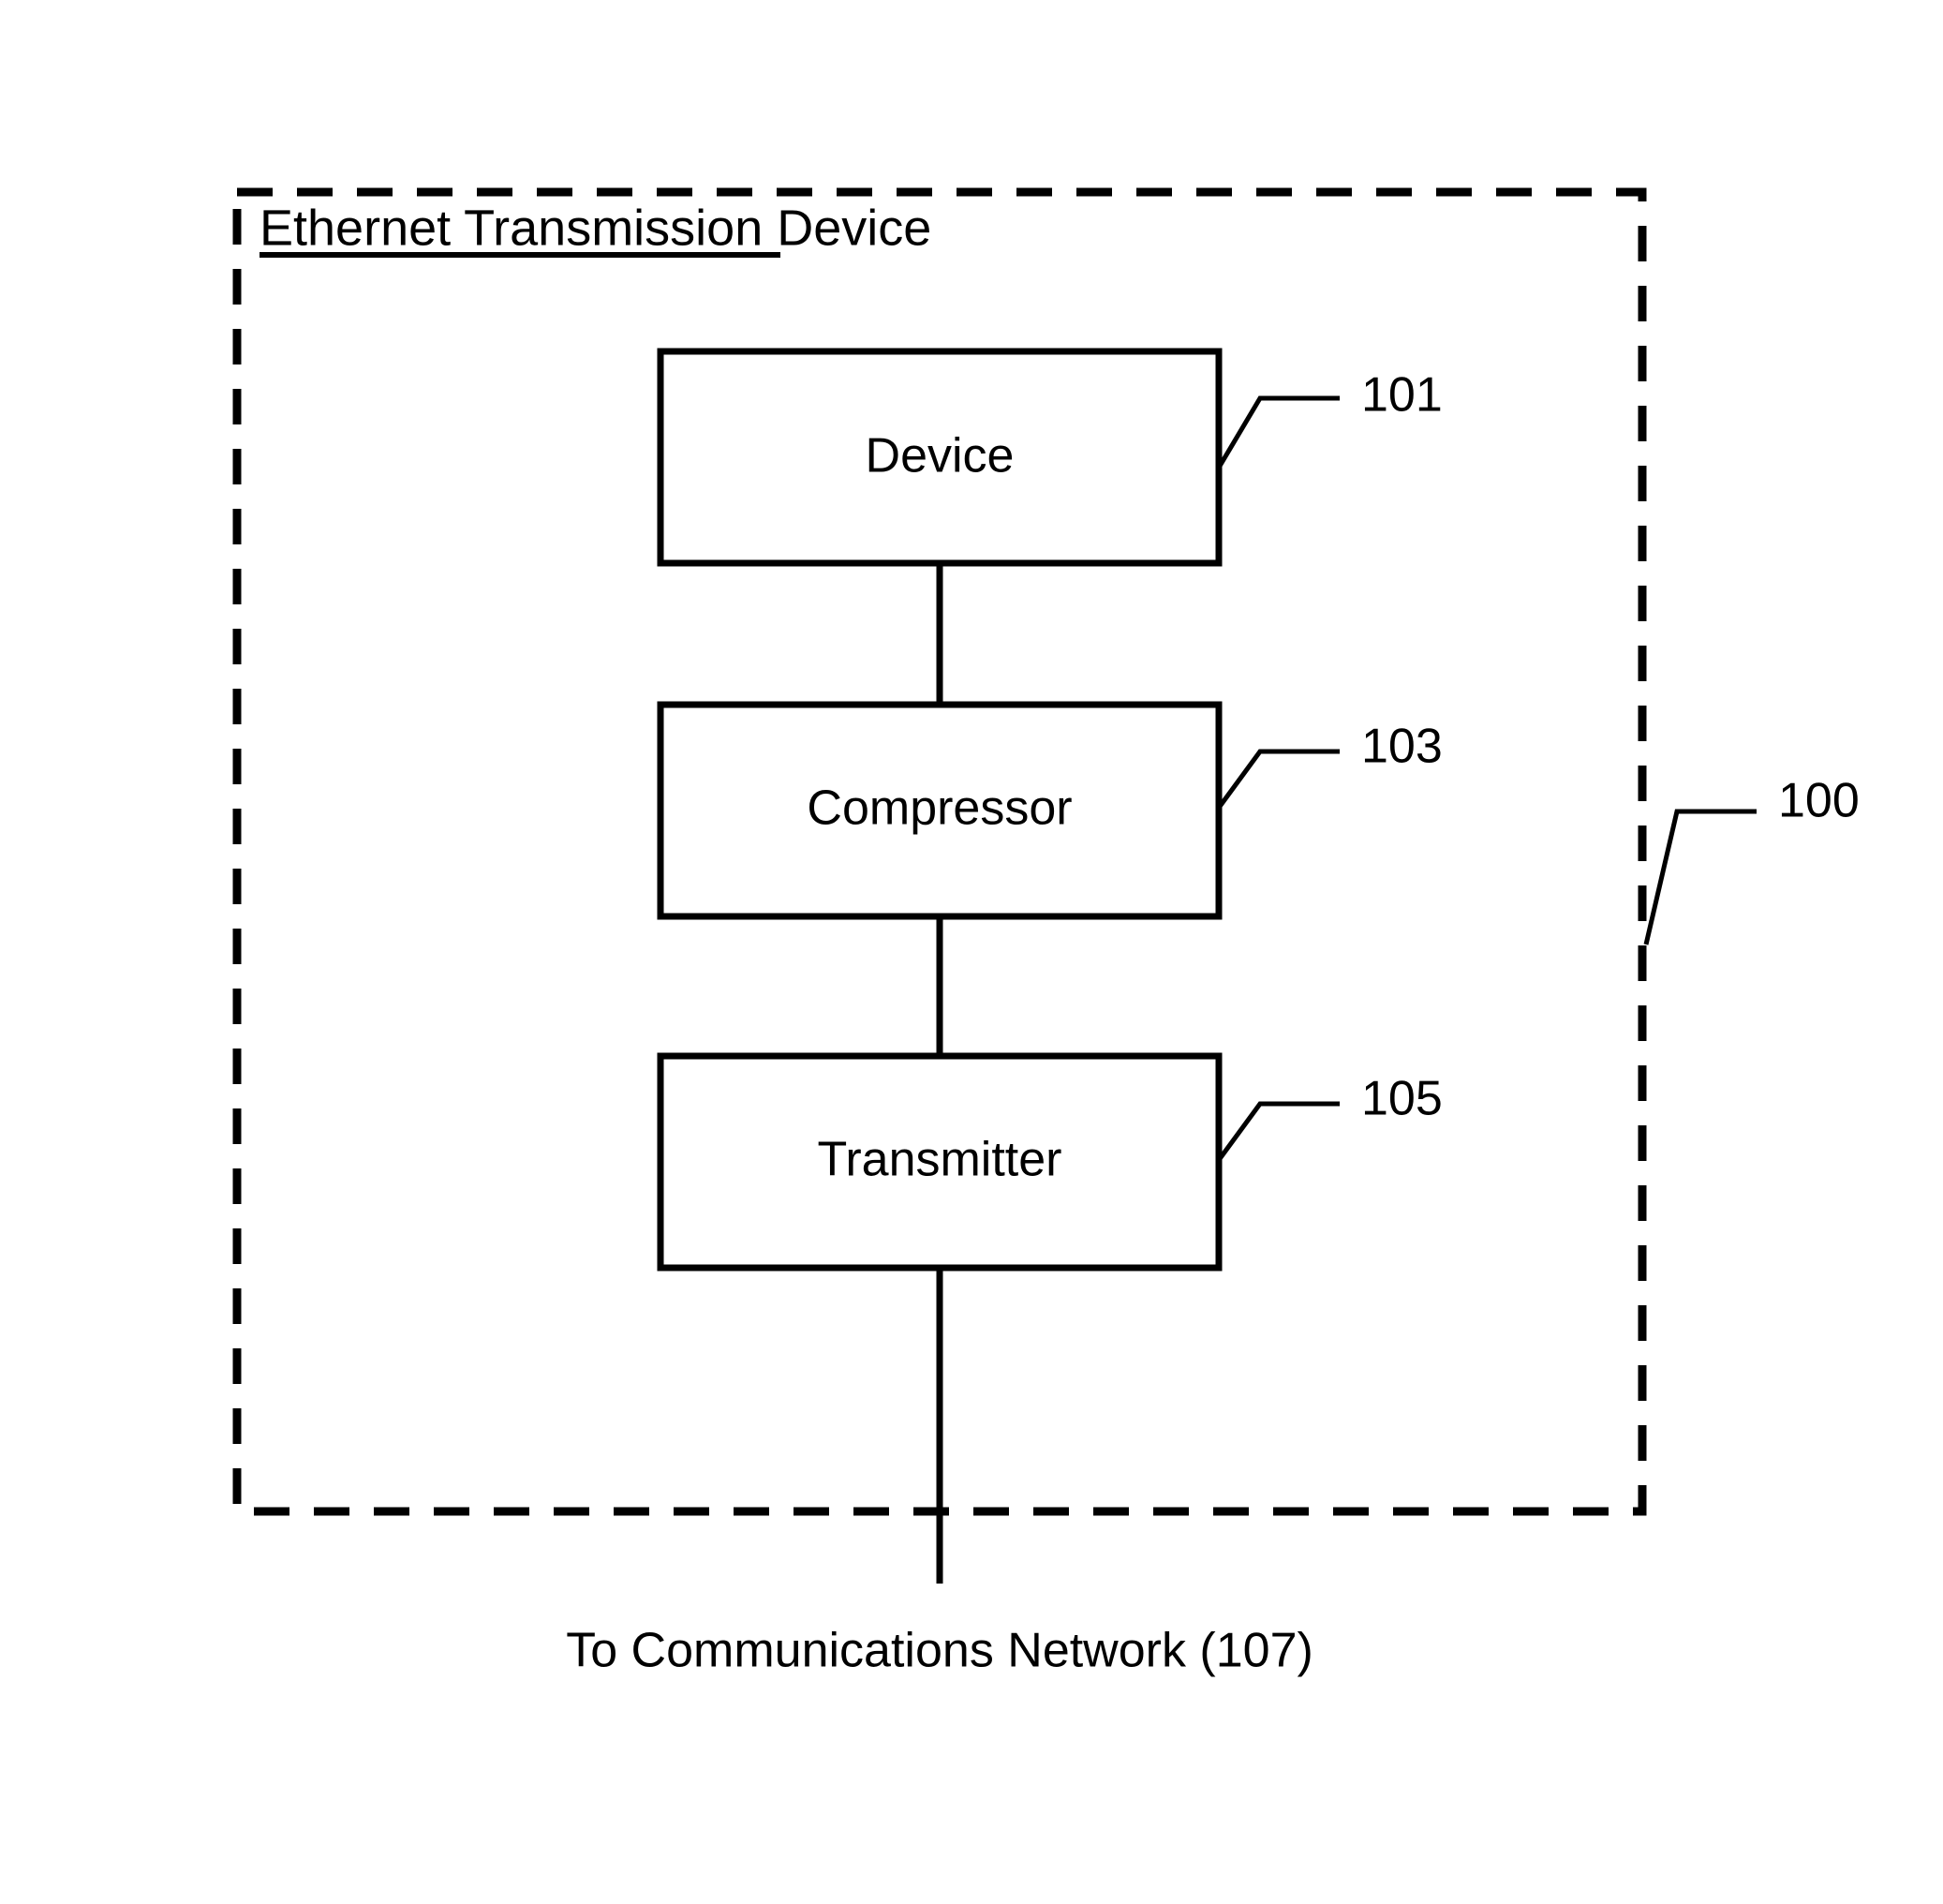  Describe the element at coordinates (939, 808) in the screenshot. I see `block-compressor-label: Compressor` at that location.